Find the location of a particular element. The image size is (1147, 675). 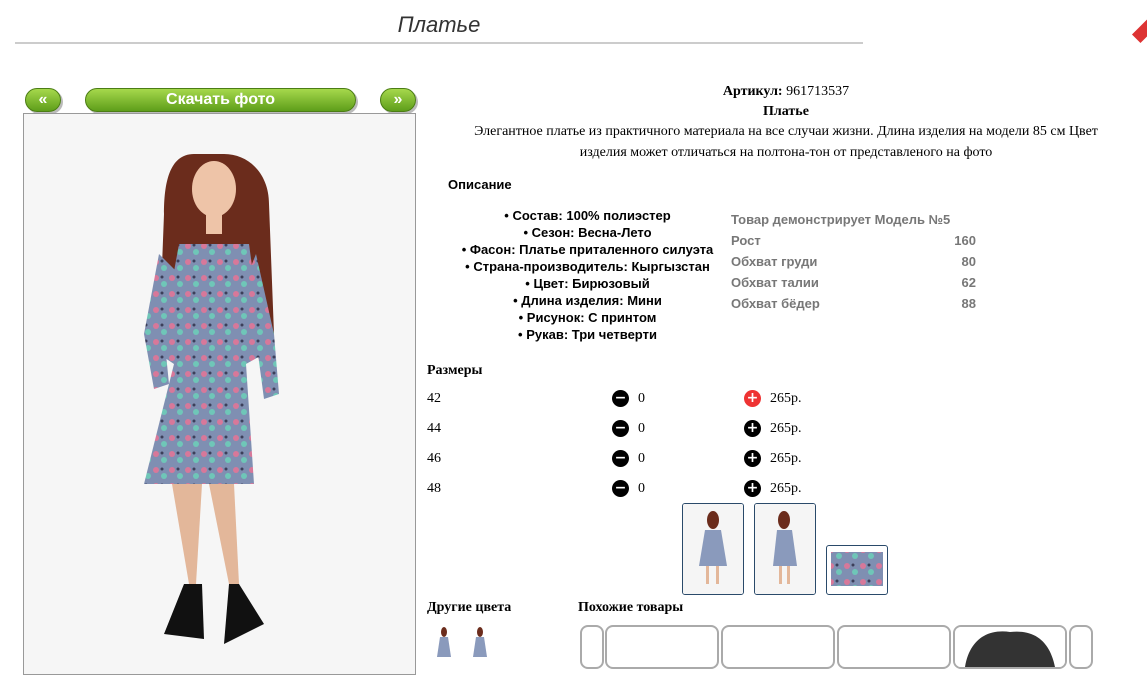

similar-product-image is located at coordinates (1010, 647).